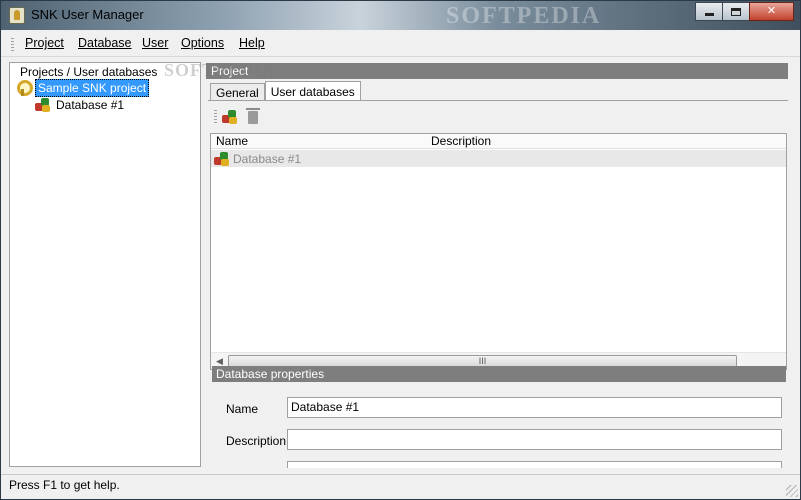 The height and width of the screenshot is (500, 801). I want to click on maximize-icon, so click(736, 11).